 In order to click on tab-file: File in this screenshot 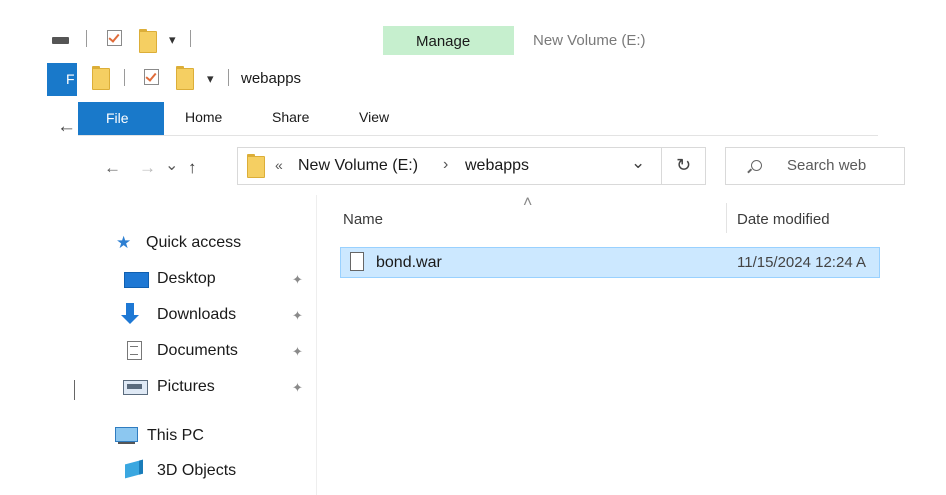, I will do `click(121, 118)`.